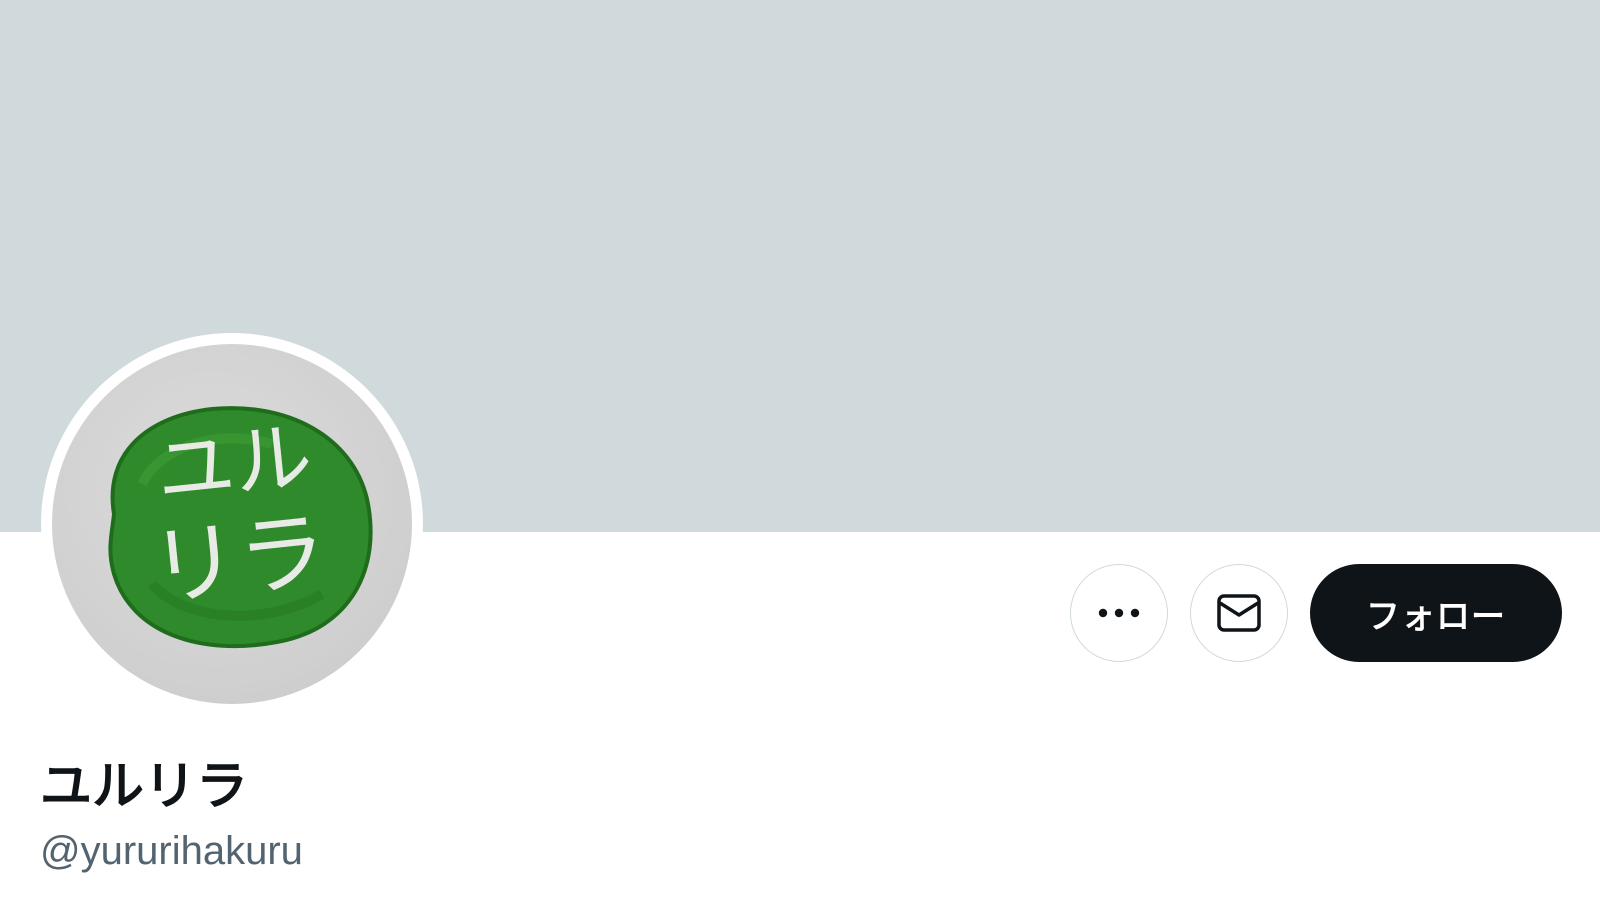  I want to click on follow-button: フォロー, so click(1436, 613).